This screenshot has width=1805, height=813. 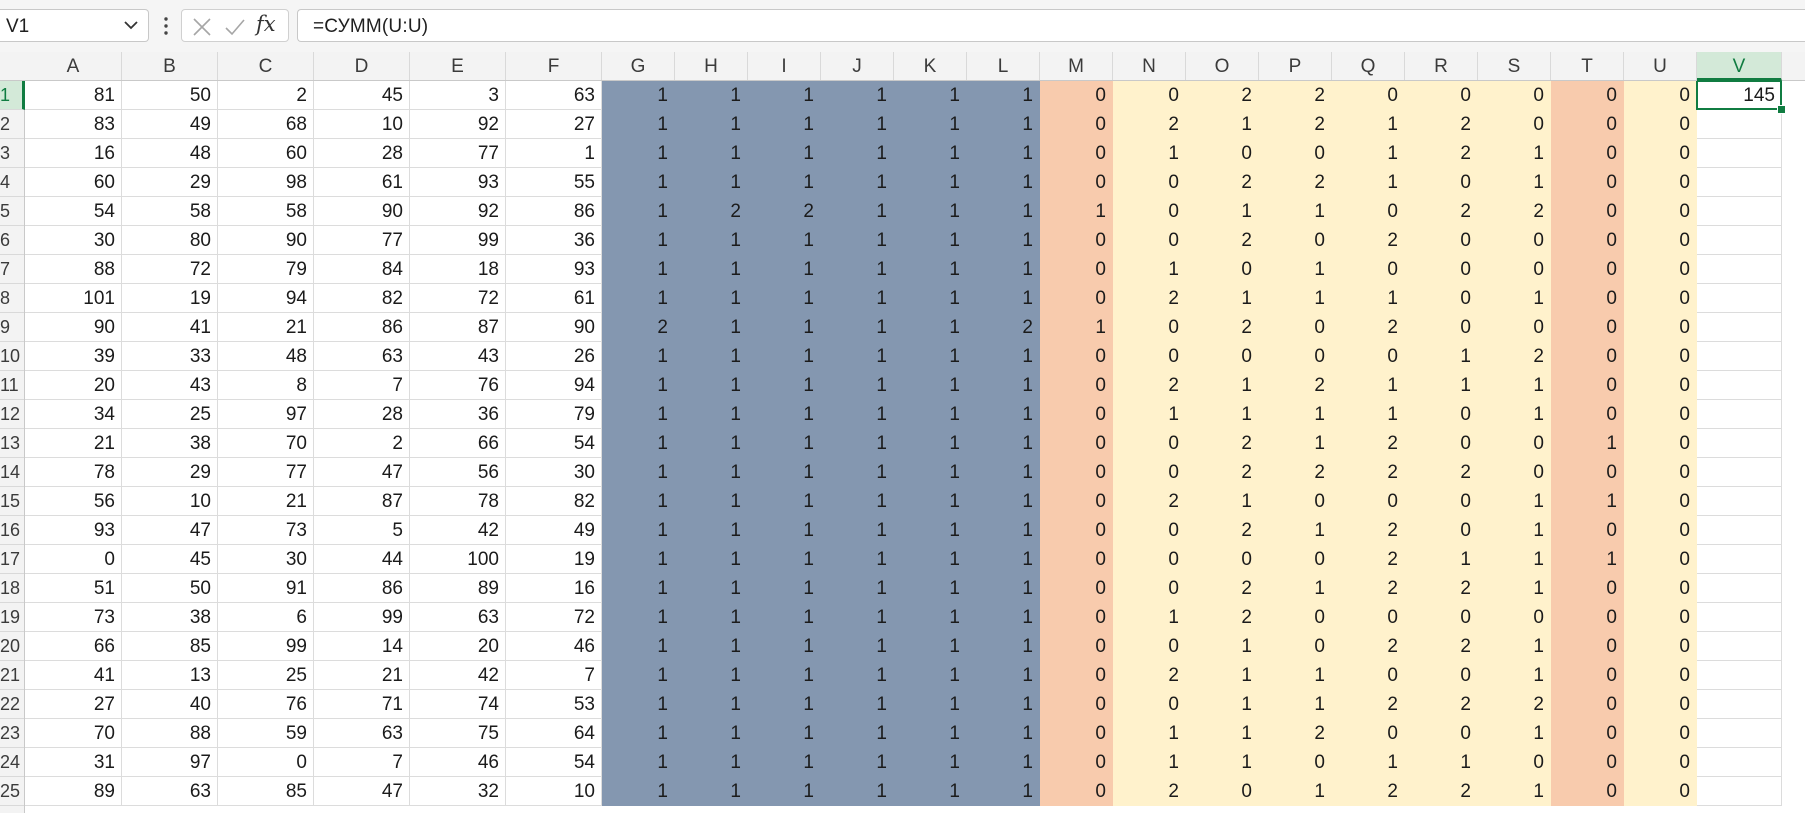 I want to click on cell-c2: 68, so click(x=266, y=124).